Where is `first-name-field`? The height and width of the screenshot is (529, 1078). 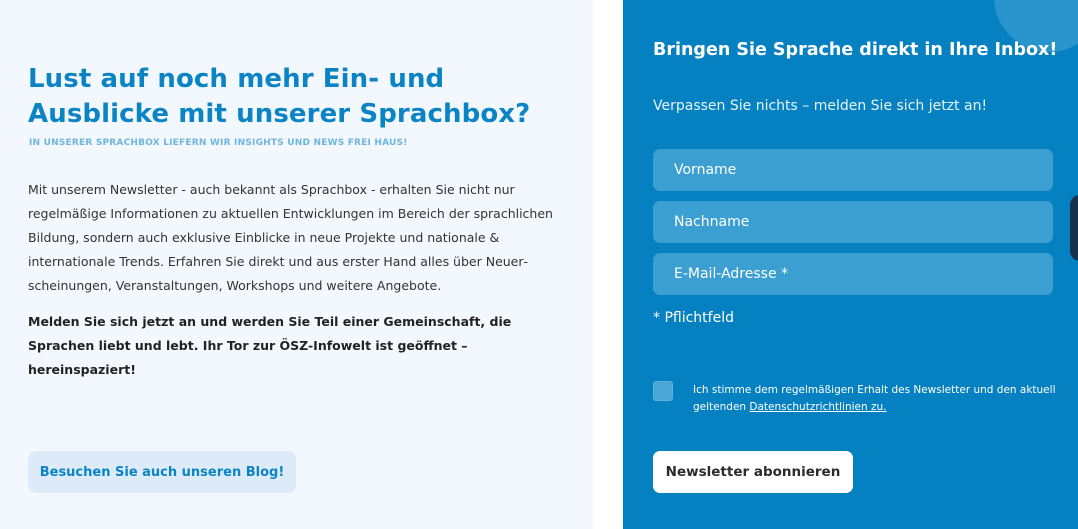 first-name-field is located at coordinates (853, 170).